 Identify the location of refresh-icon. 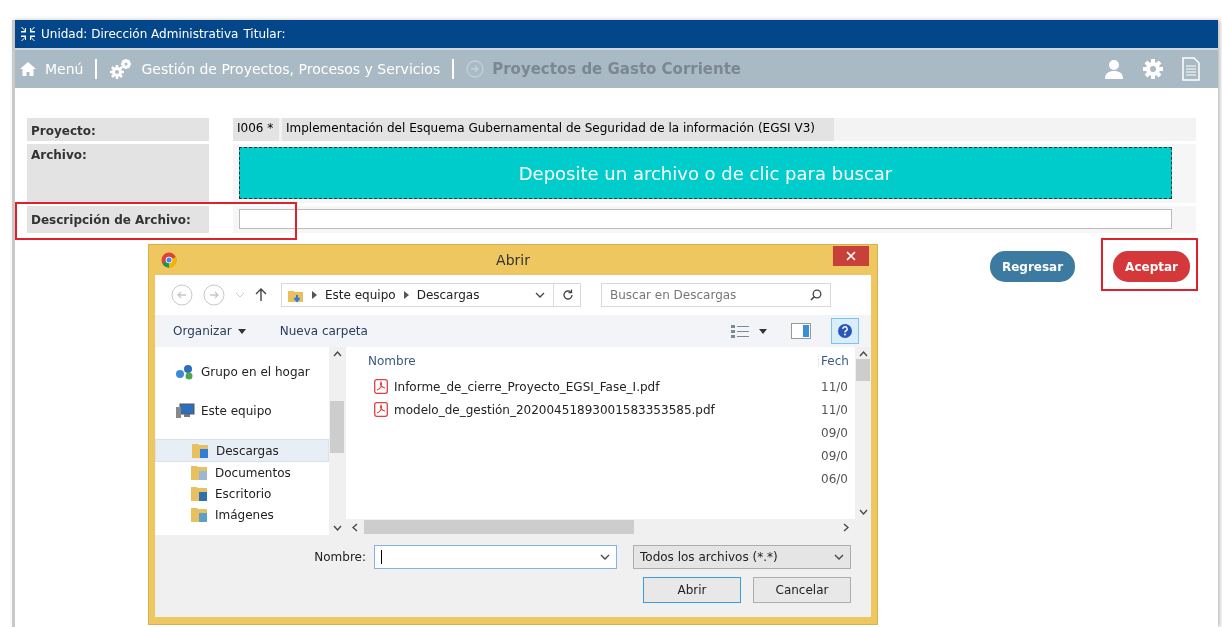
(568, 295).